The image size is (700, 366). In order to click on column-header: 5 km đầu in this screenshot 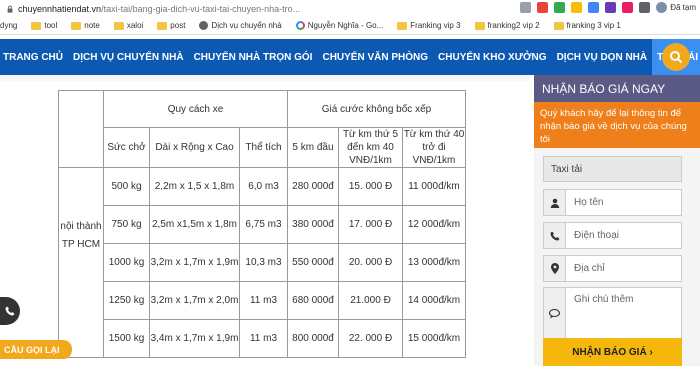, I will do `click(313, 147)`.